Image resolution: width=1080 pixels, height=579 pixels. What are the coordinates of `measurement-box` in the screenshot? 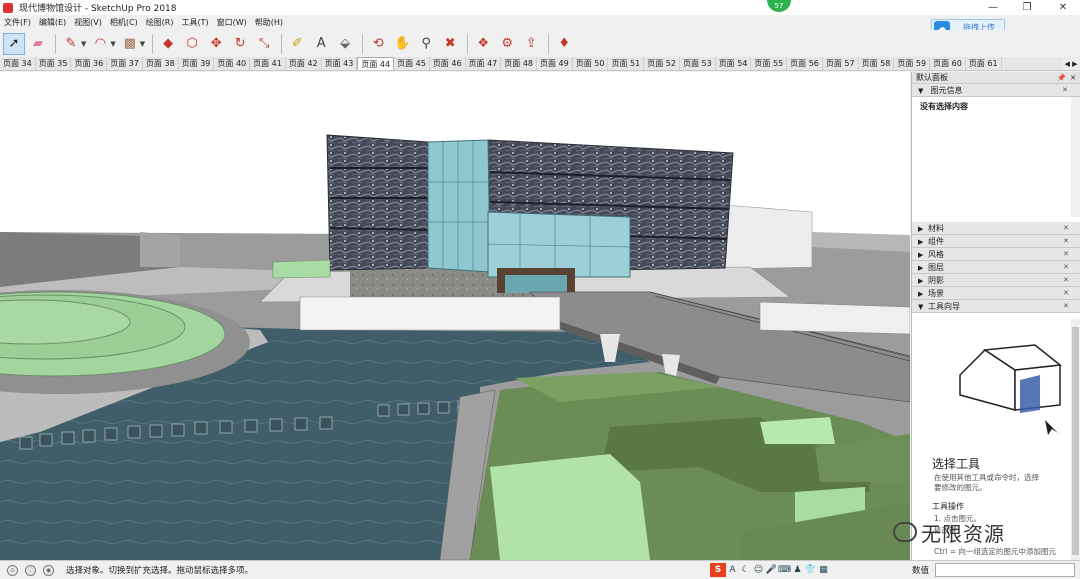 It's located at (1005, 570).